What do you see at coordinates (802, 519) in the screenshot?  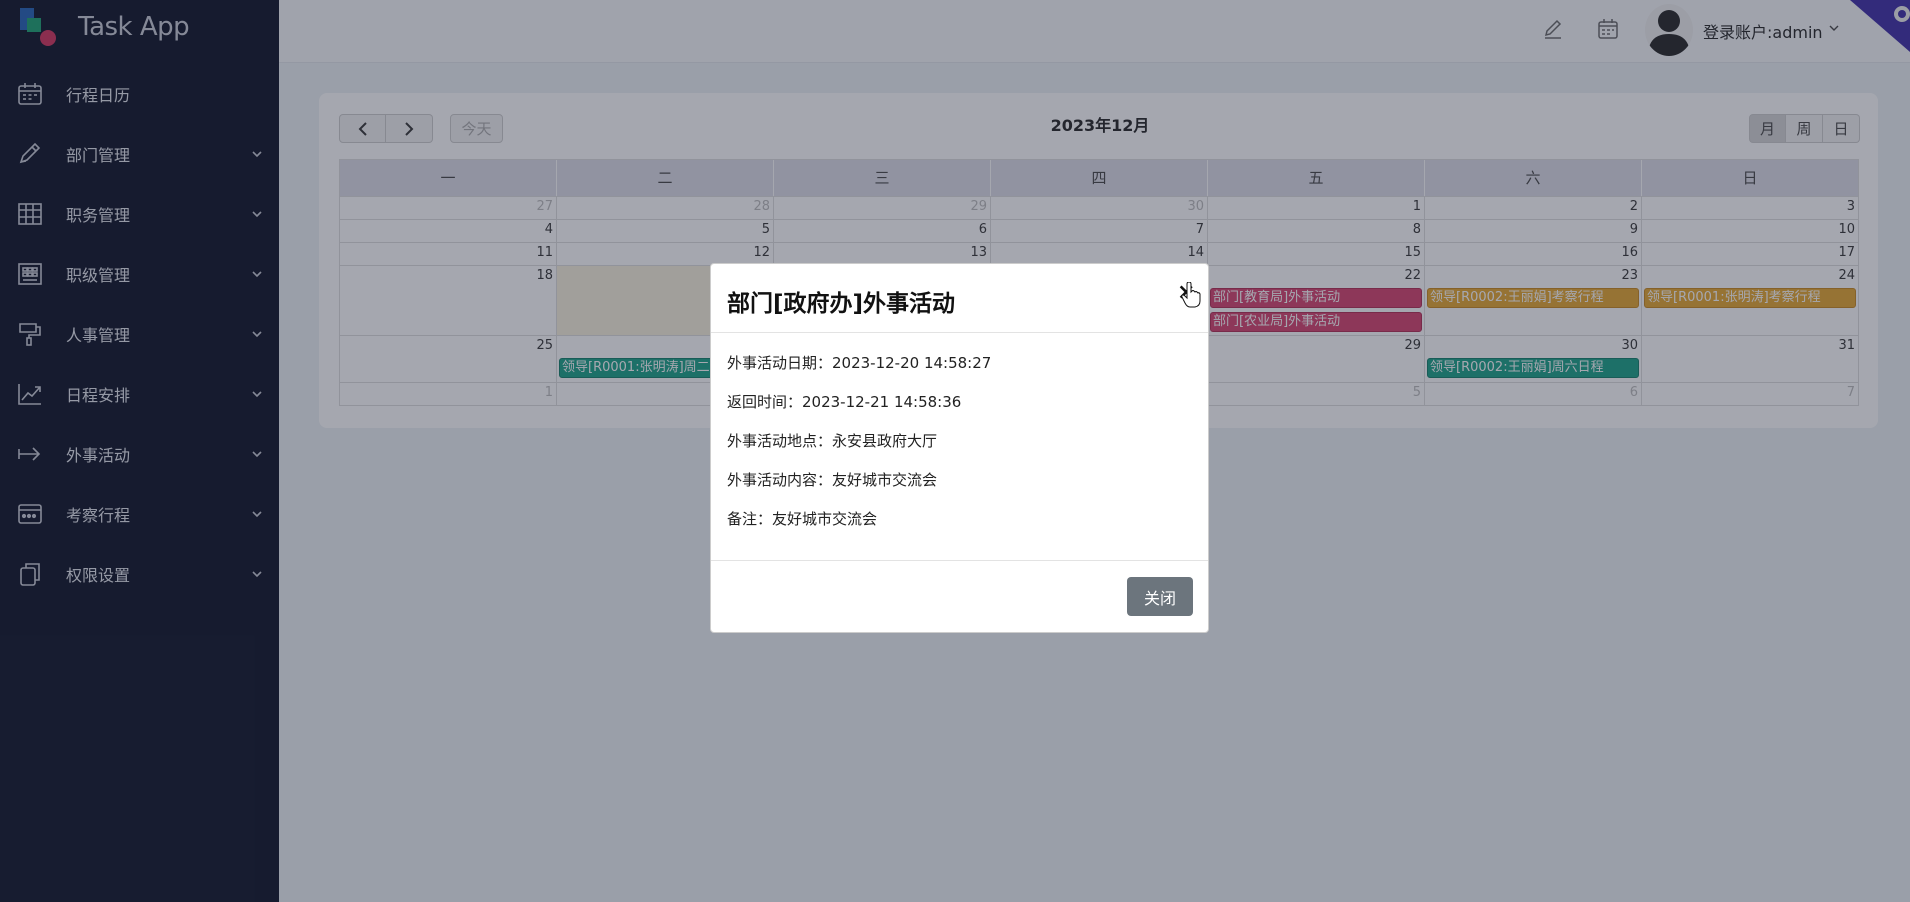 I see `remarks: 备注：友好城市交流会` at bounding box center [802, 519].